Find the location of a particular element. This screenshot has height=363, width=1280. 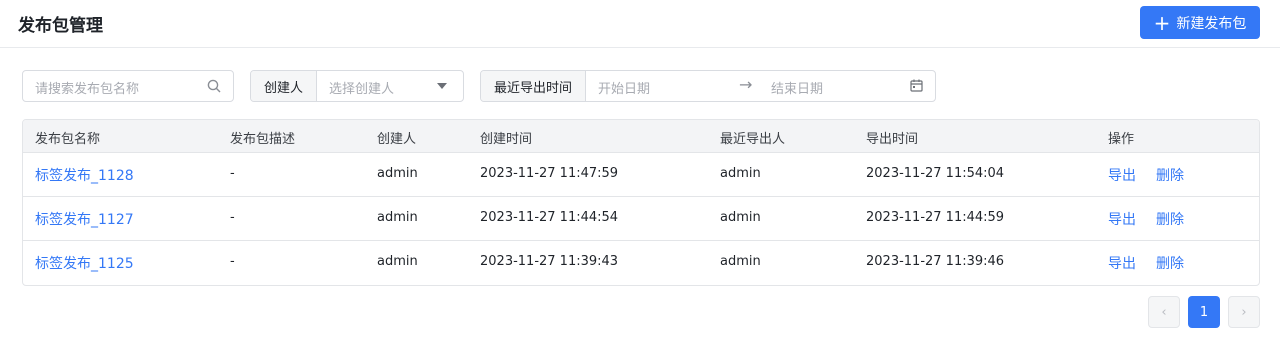

export-time-range-picker: 最近导出时间 开始日期 → 结束日期 is located at coordinates (708, 86).